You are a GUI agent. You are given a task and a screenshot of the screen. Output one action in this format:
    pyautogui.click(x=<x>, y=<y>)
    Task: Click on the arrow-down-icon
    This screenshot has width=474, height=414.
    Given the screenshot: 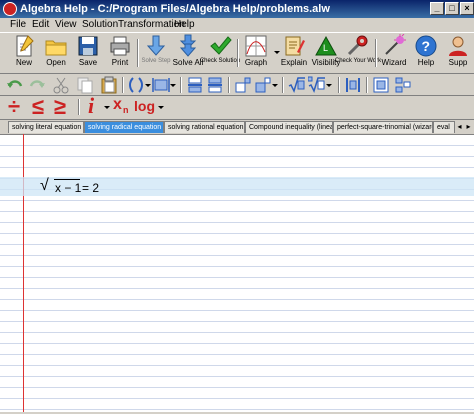 What is the action you would take?
    pyautogui.click(x=156, y=45)
    